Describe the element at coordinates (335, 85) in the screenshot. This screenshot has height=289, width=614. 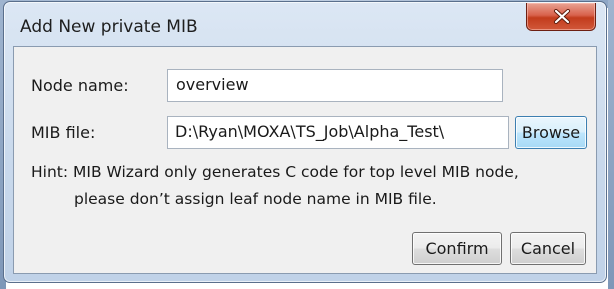
I see `node-name-input: overview` at that location.